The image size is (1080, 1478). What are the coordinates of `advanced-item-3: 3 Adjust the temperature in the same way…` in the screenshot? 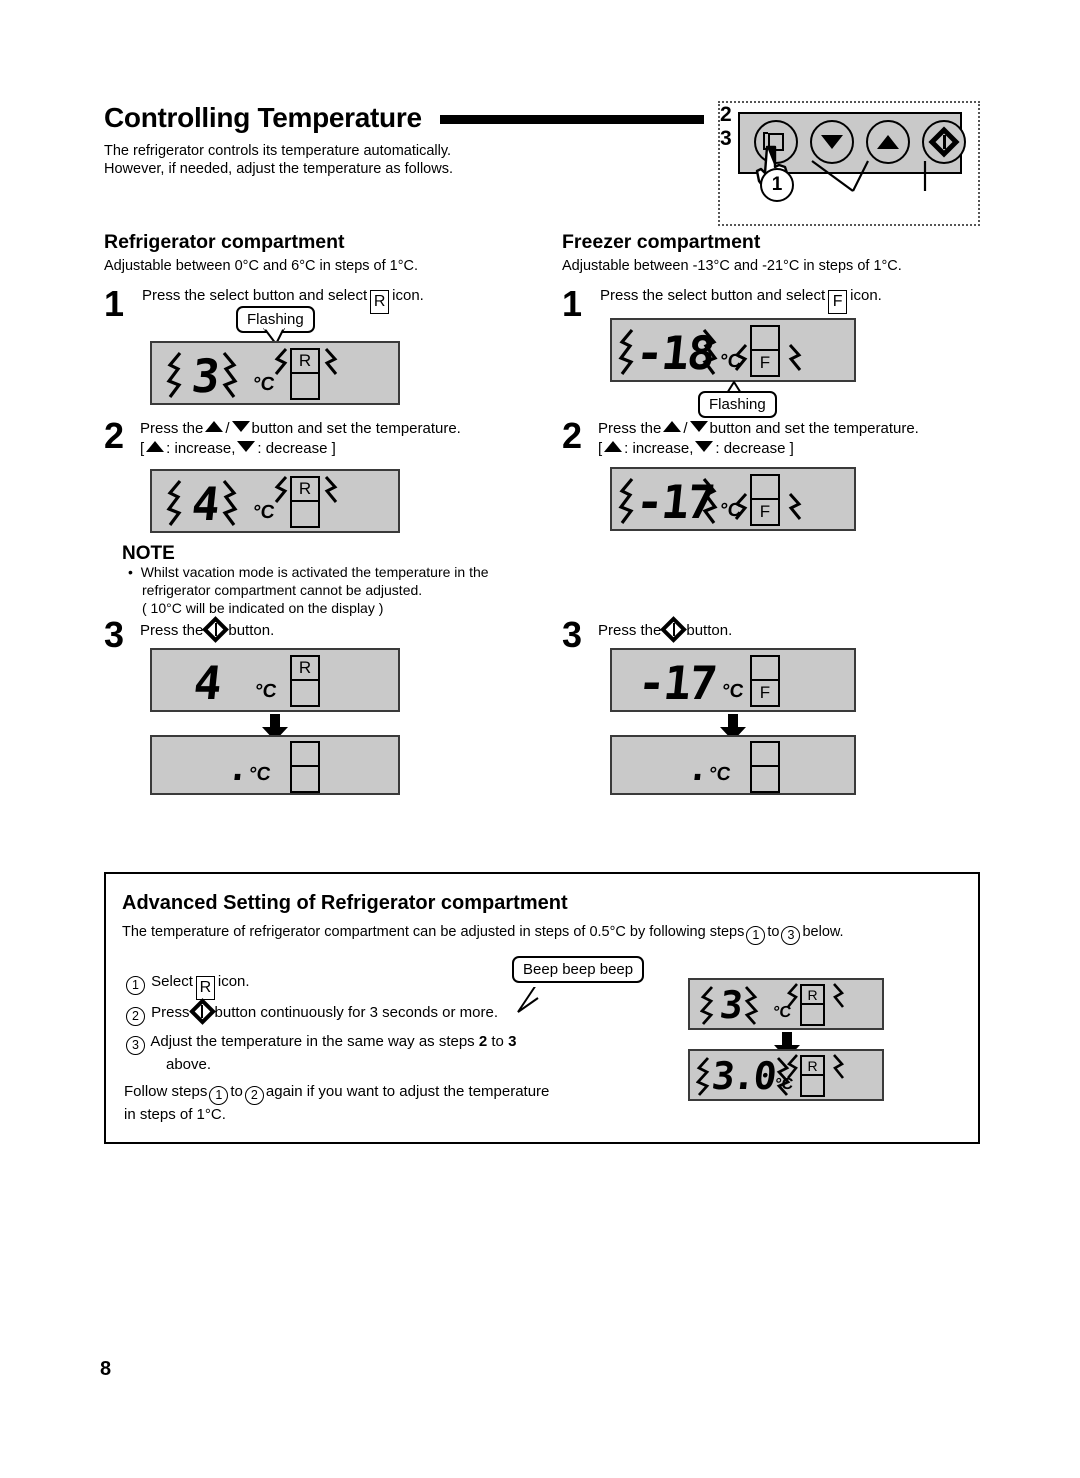 It's located at (394, 1053).